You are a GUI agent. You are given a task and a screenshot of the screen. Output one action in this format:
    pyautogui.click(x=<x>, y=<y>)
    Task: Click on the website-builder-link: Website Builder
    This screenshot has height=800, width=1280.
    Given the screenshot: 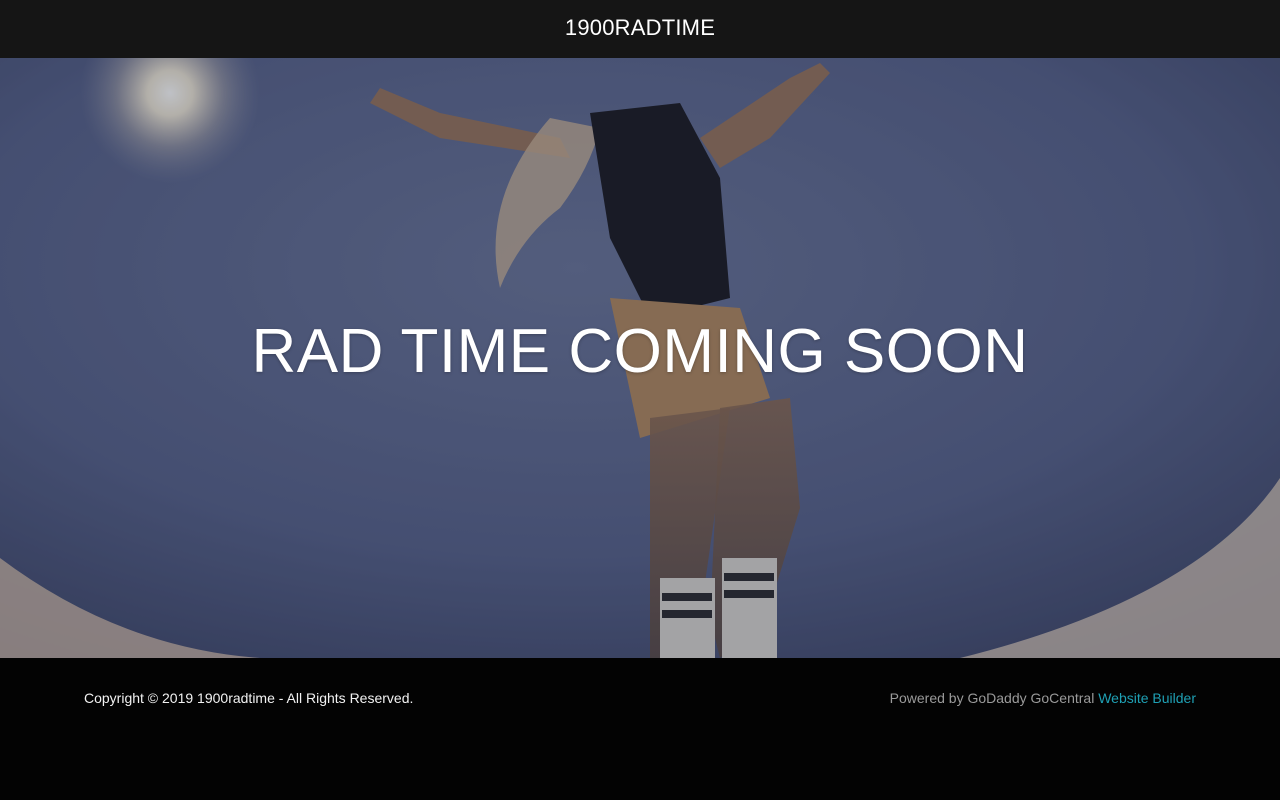 What is the action you would take?
    pyautogui.click(x=1147, y=698)
    